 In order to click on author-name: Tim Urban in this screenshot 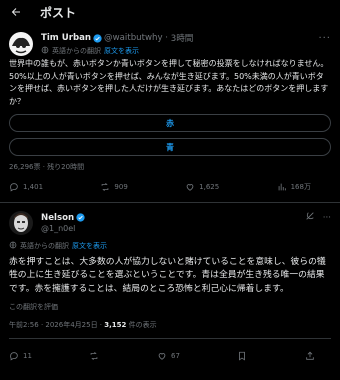, I will do `click(66, 38)`.